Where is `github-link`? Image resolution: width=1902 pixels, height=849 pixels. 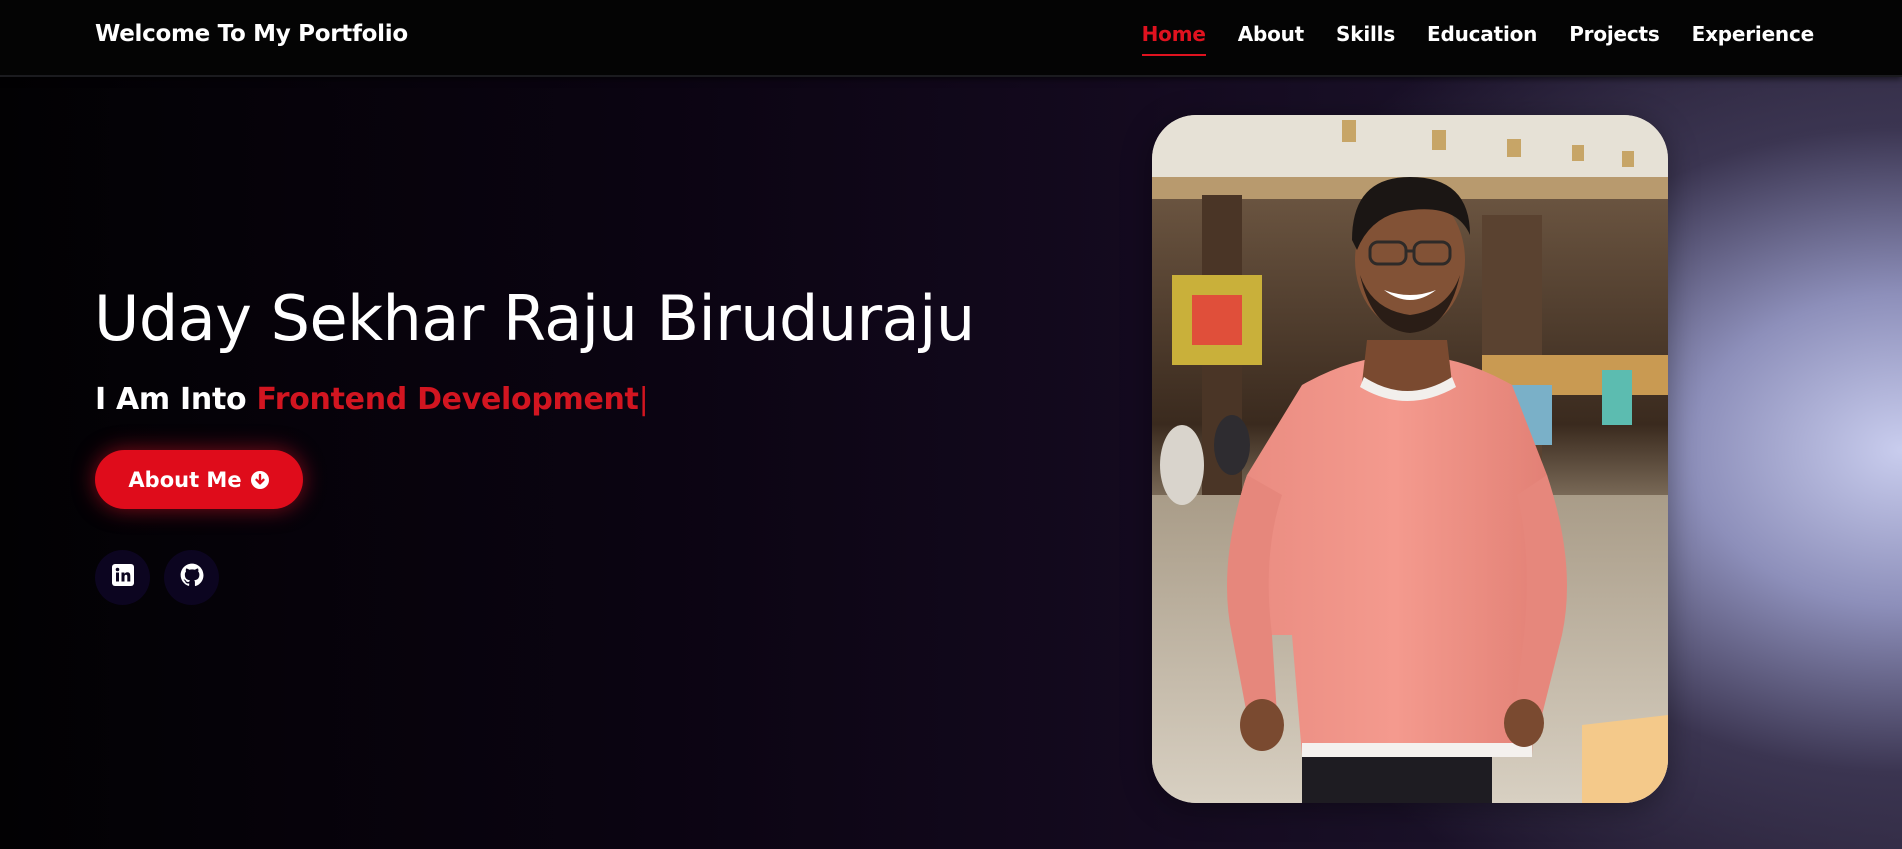 github-link is located at coordinates (191, 577).